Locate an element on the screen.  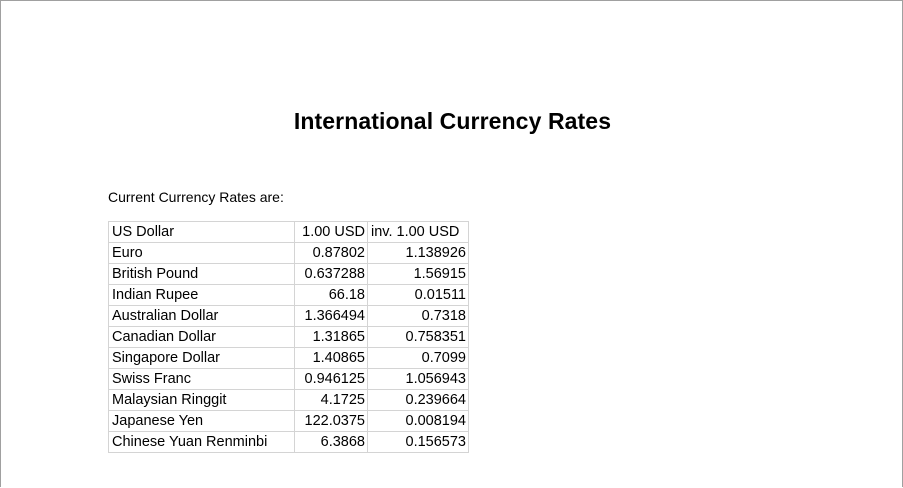
header-inverse: inv. 1.00 USD is located at coordinates (418, 232).